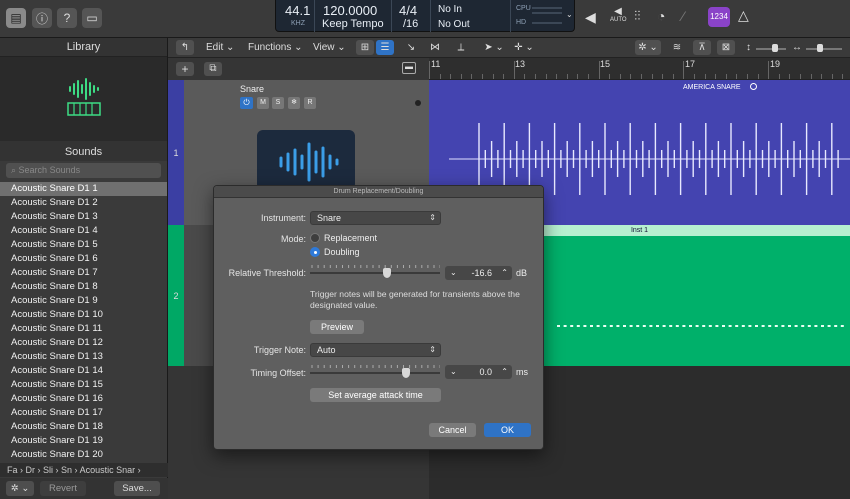  What do you see at coordinates (42, 18) in the screenshot?
I see `inspector-icon: ⓘ` at bounding box center [42, 18].